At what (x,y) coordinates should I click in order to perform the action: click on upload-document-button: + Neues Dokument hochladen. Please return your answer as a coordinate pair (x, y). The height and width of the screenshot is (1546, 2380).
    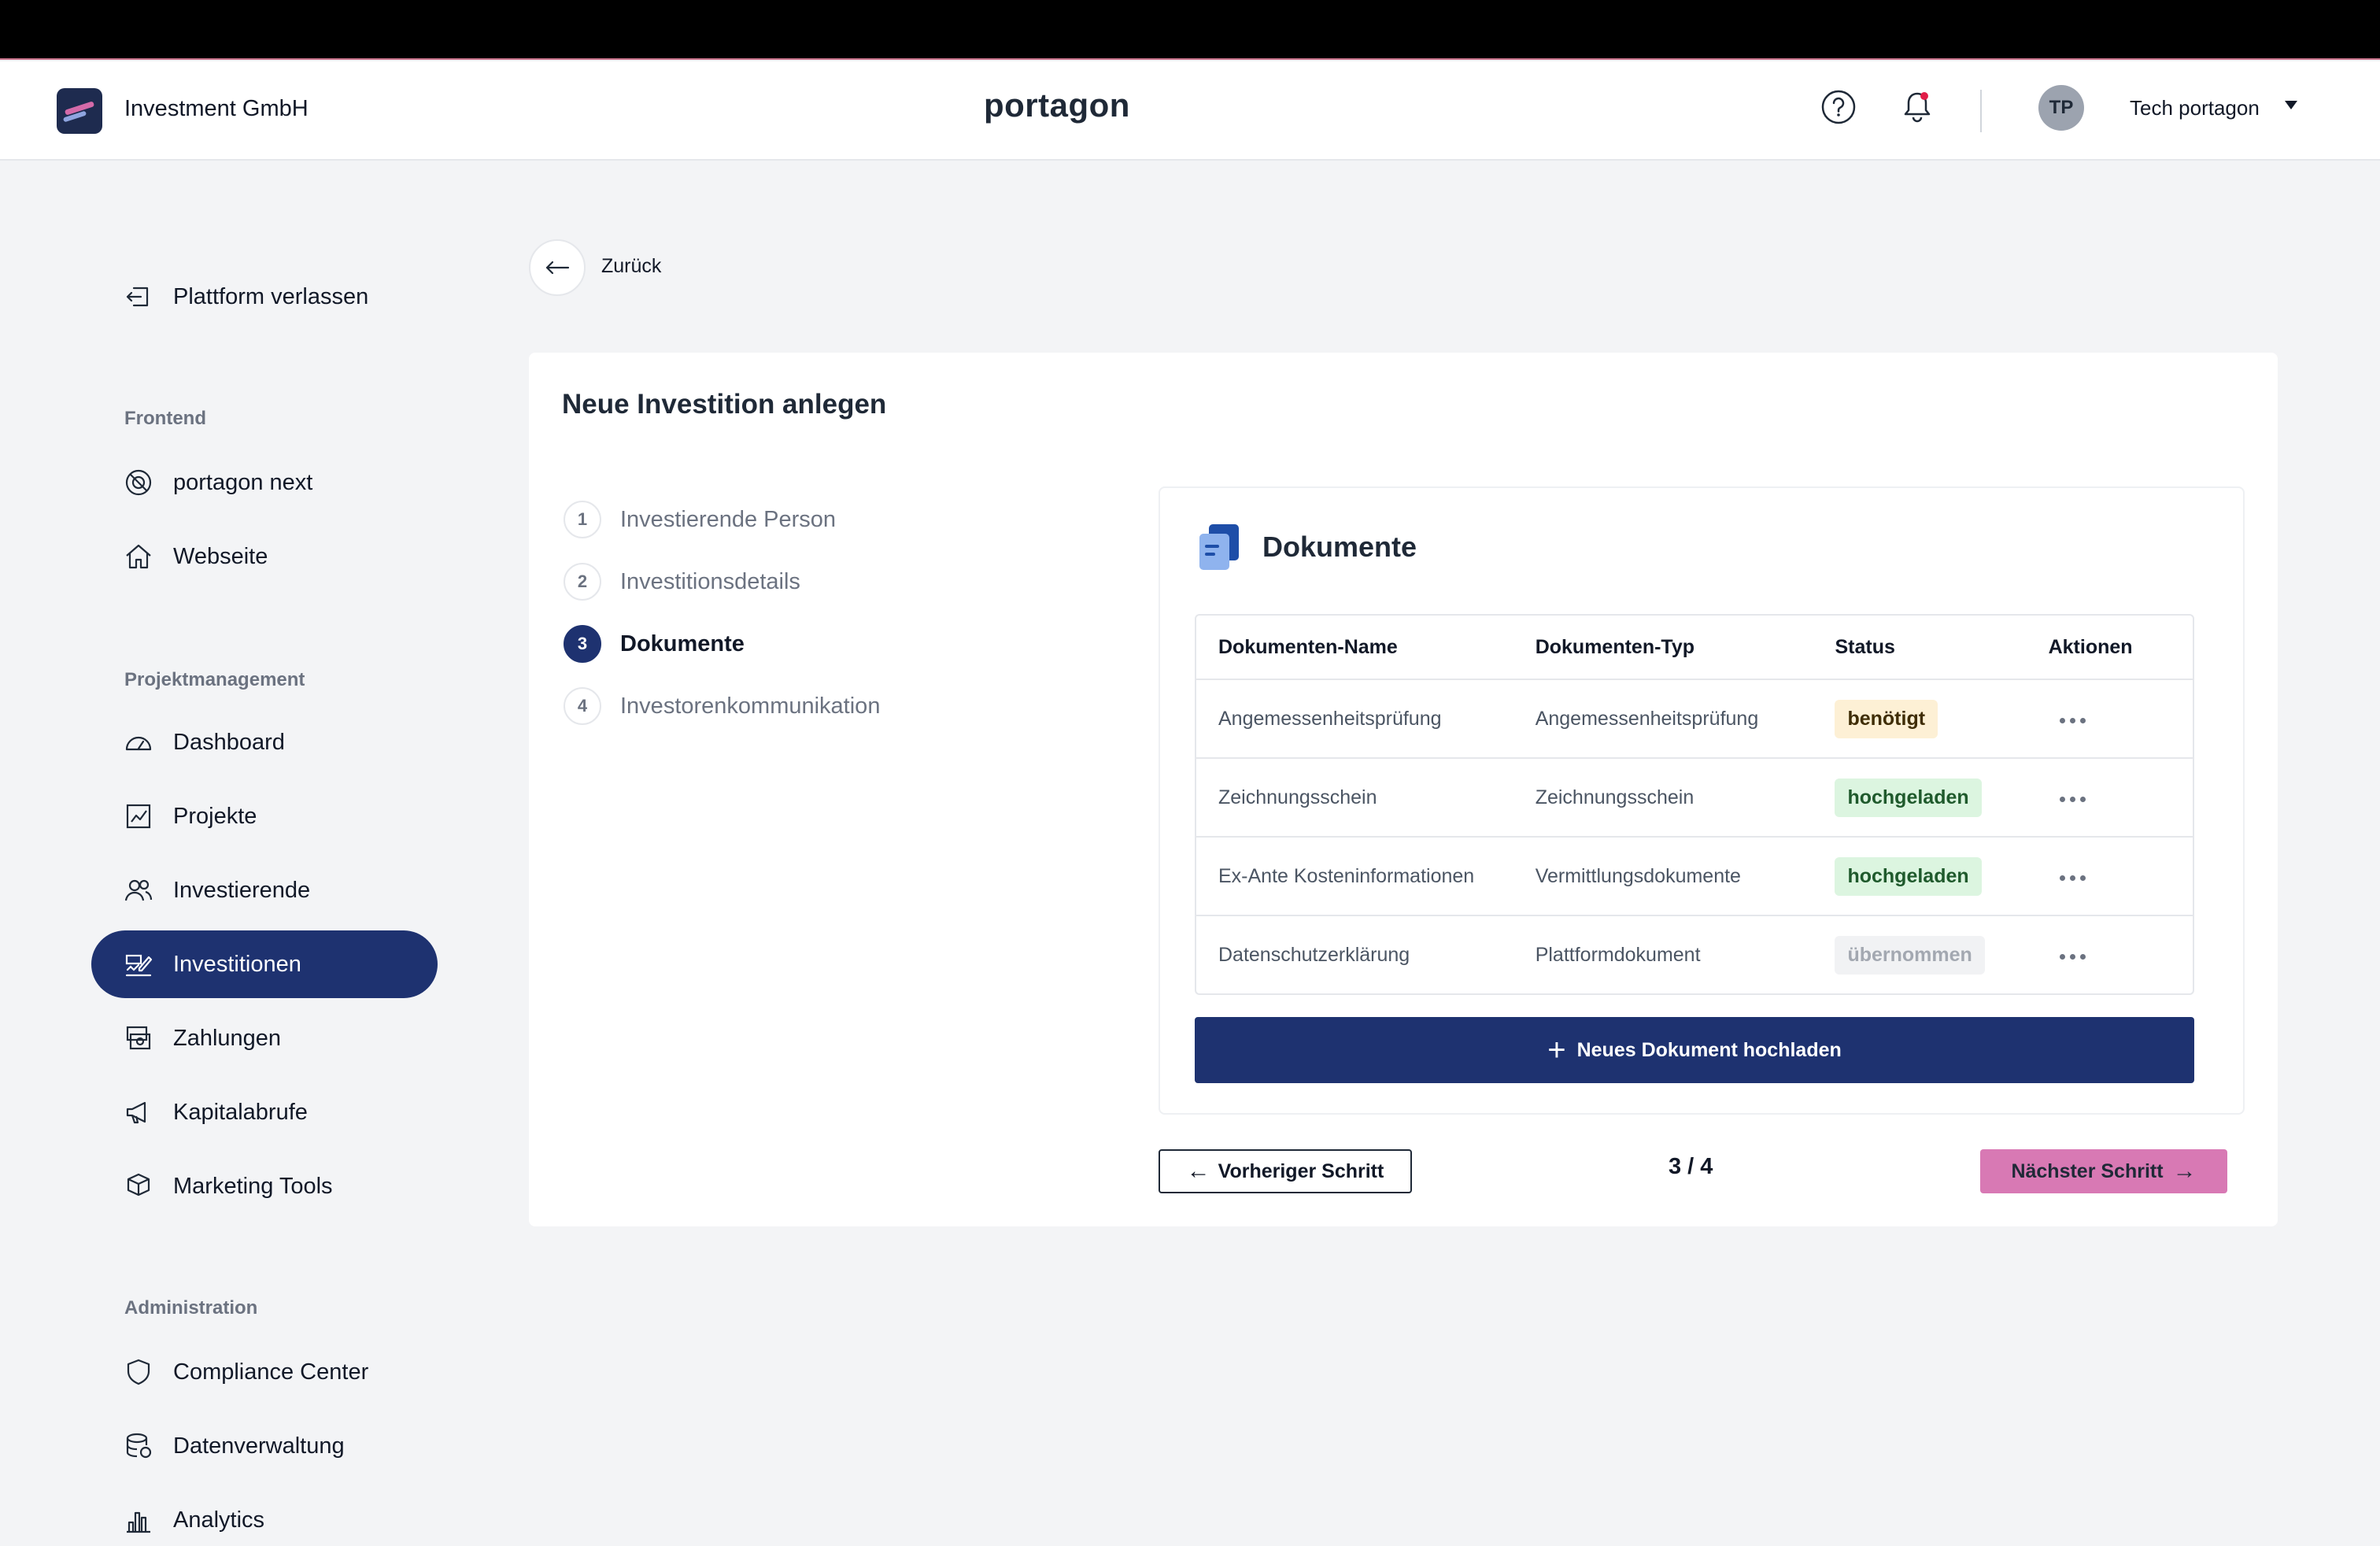
    Looking at the image, I should click on (1694, 1050).